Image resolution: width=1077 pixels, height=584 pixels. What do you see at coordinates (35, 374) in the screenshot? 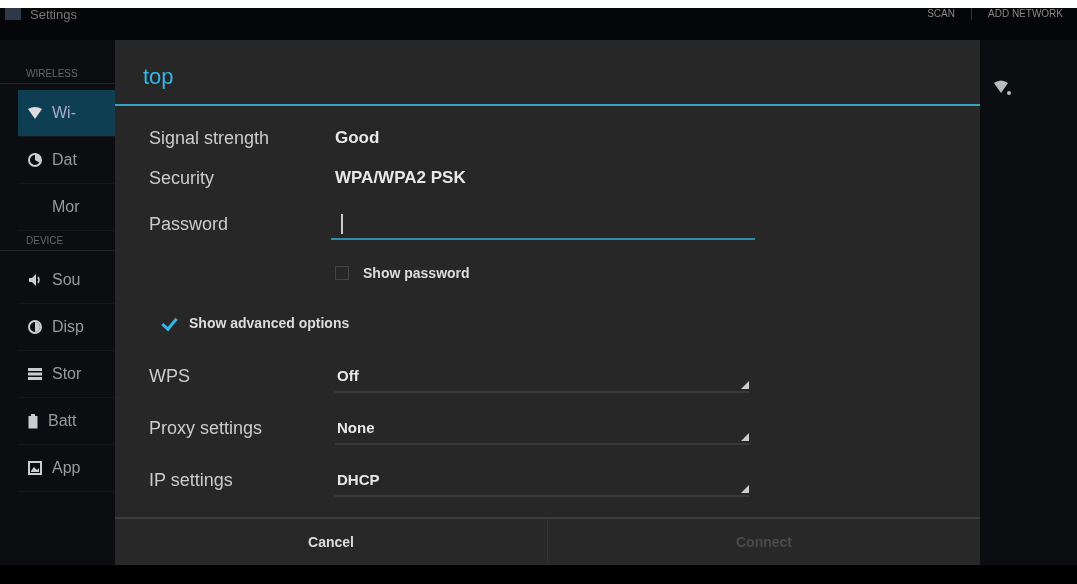
I see `storage-icon` at bounding box center [35, 374].